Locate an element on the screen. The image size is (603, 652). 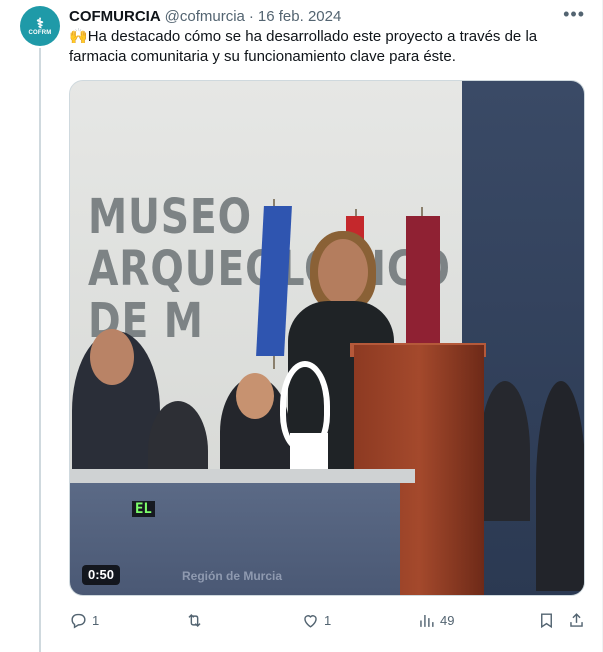
reply-icon is located at coordinates (78, 620).